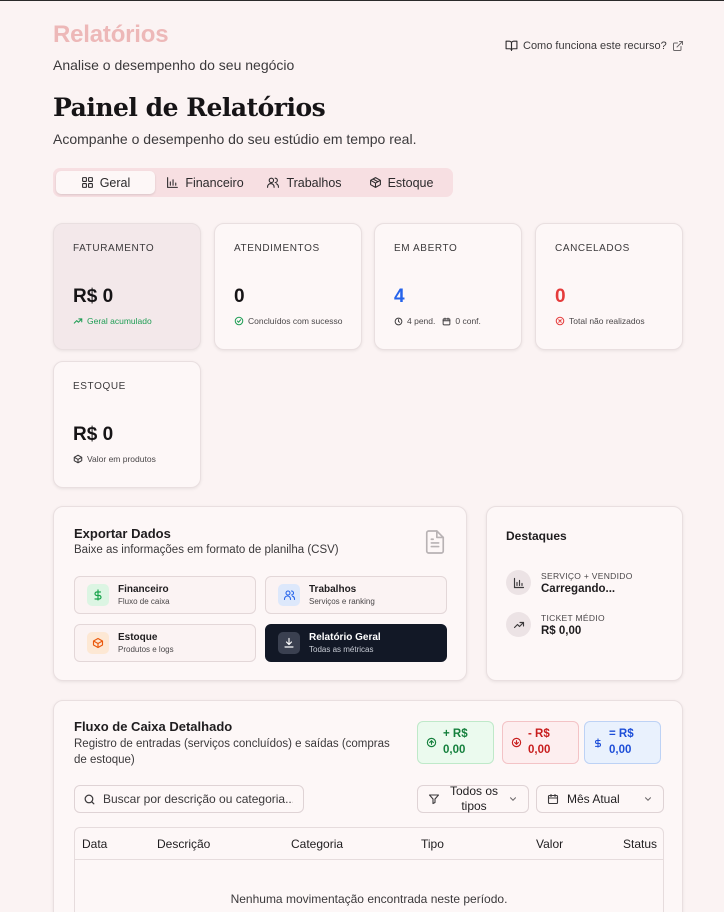 This screenshot has width=724, height=912. I want to click on tab-label: Financeiro, so click(214, 182).